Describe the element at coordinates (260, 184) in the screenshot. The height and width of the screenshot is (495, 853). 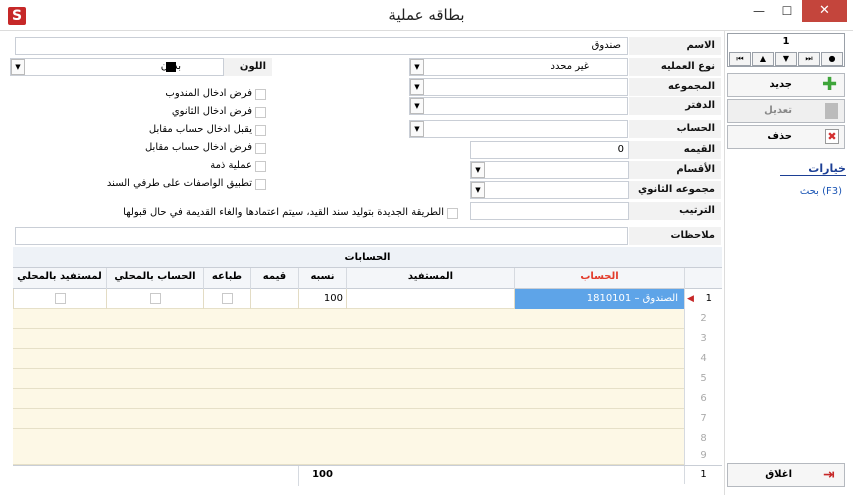
I see `apply-descriptors-checkbox` at that location.